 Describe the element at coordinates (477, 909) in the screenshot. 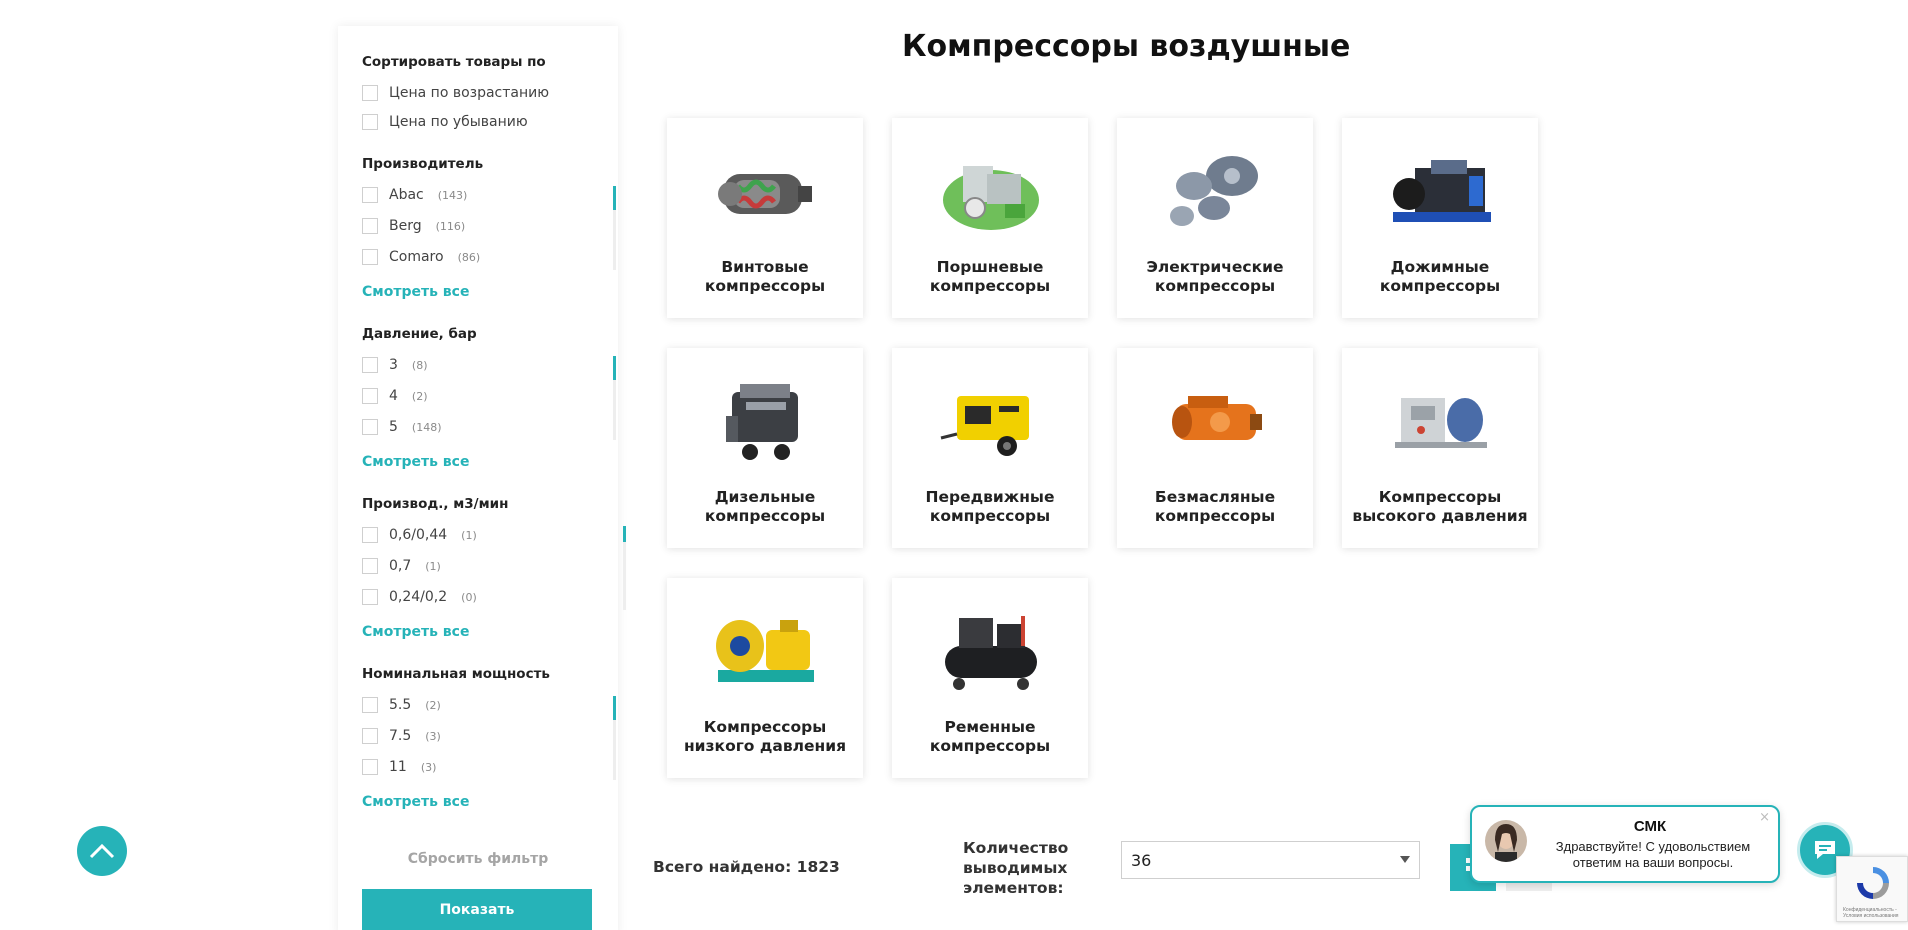

I see `show-button: Показать` at that location.